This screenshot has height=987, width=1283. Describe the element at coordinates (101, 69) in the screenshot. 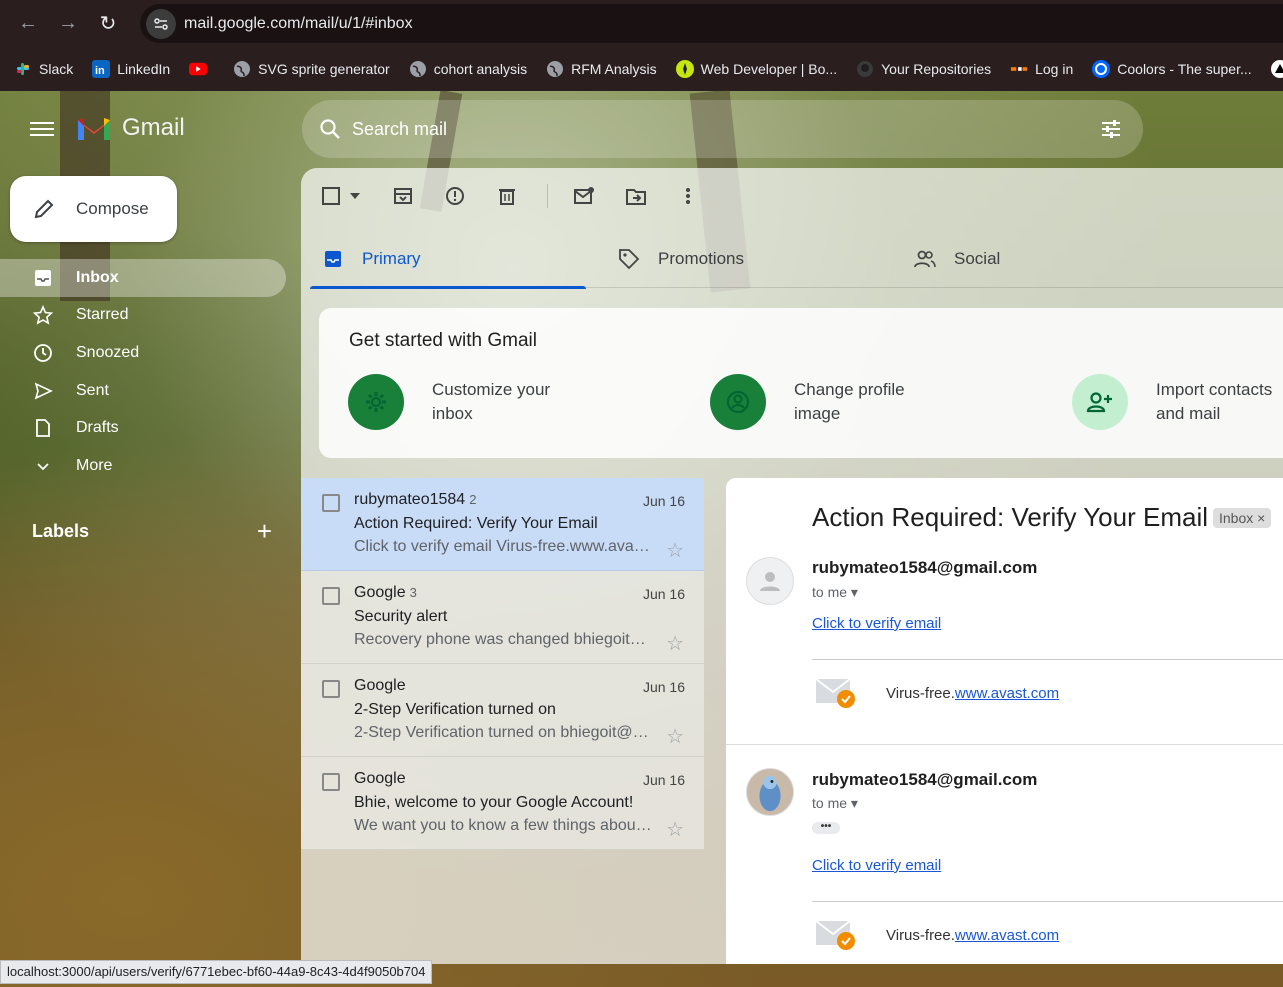

I see `linkedin-icon: in` at that location.